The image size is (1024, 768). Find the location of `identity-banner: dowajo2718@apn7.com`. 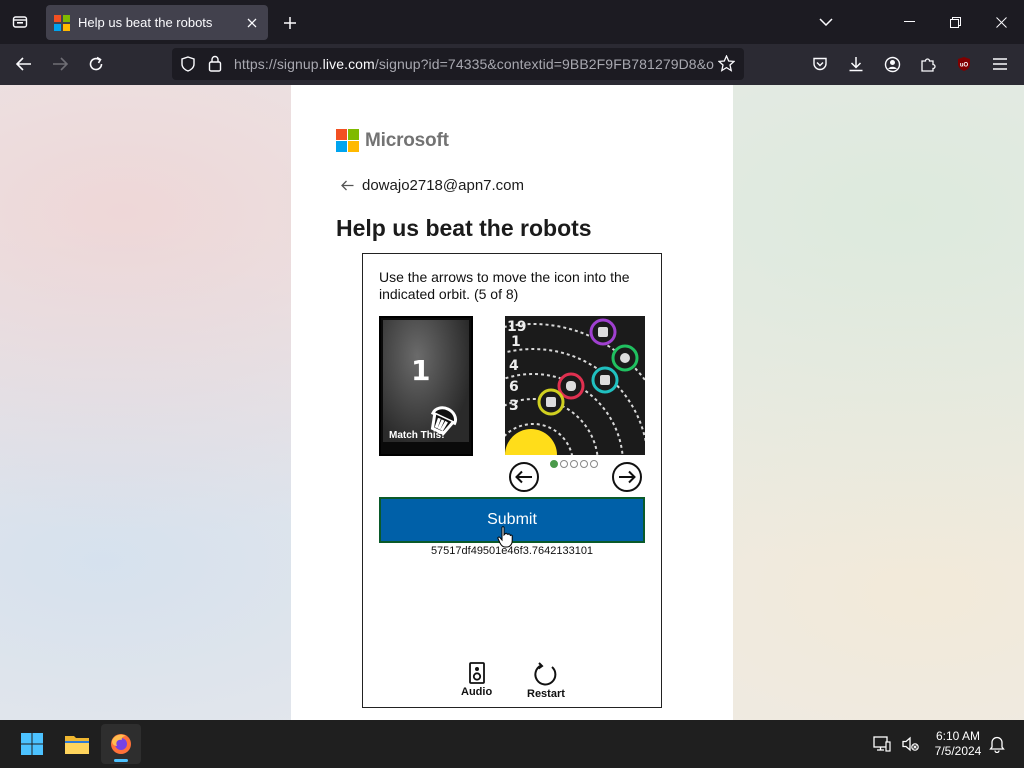

identity-banner: dowajo2718@apn7.com is located at coordinates (432, 185).